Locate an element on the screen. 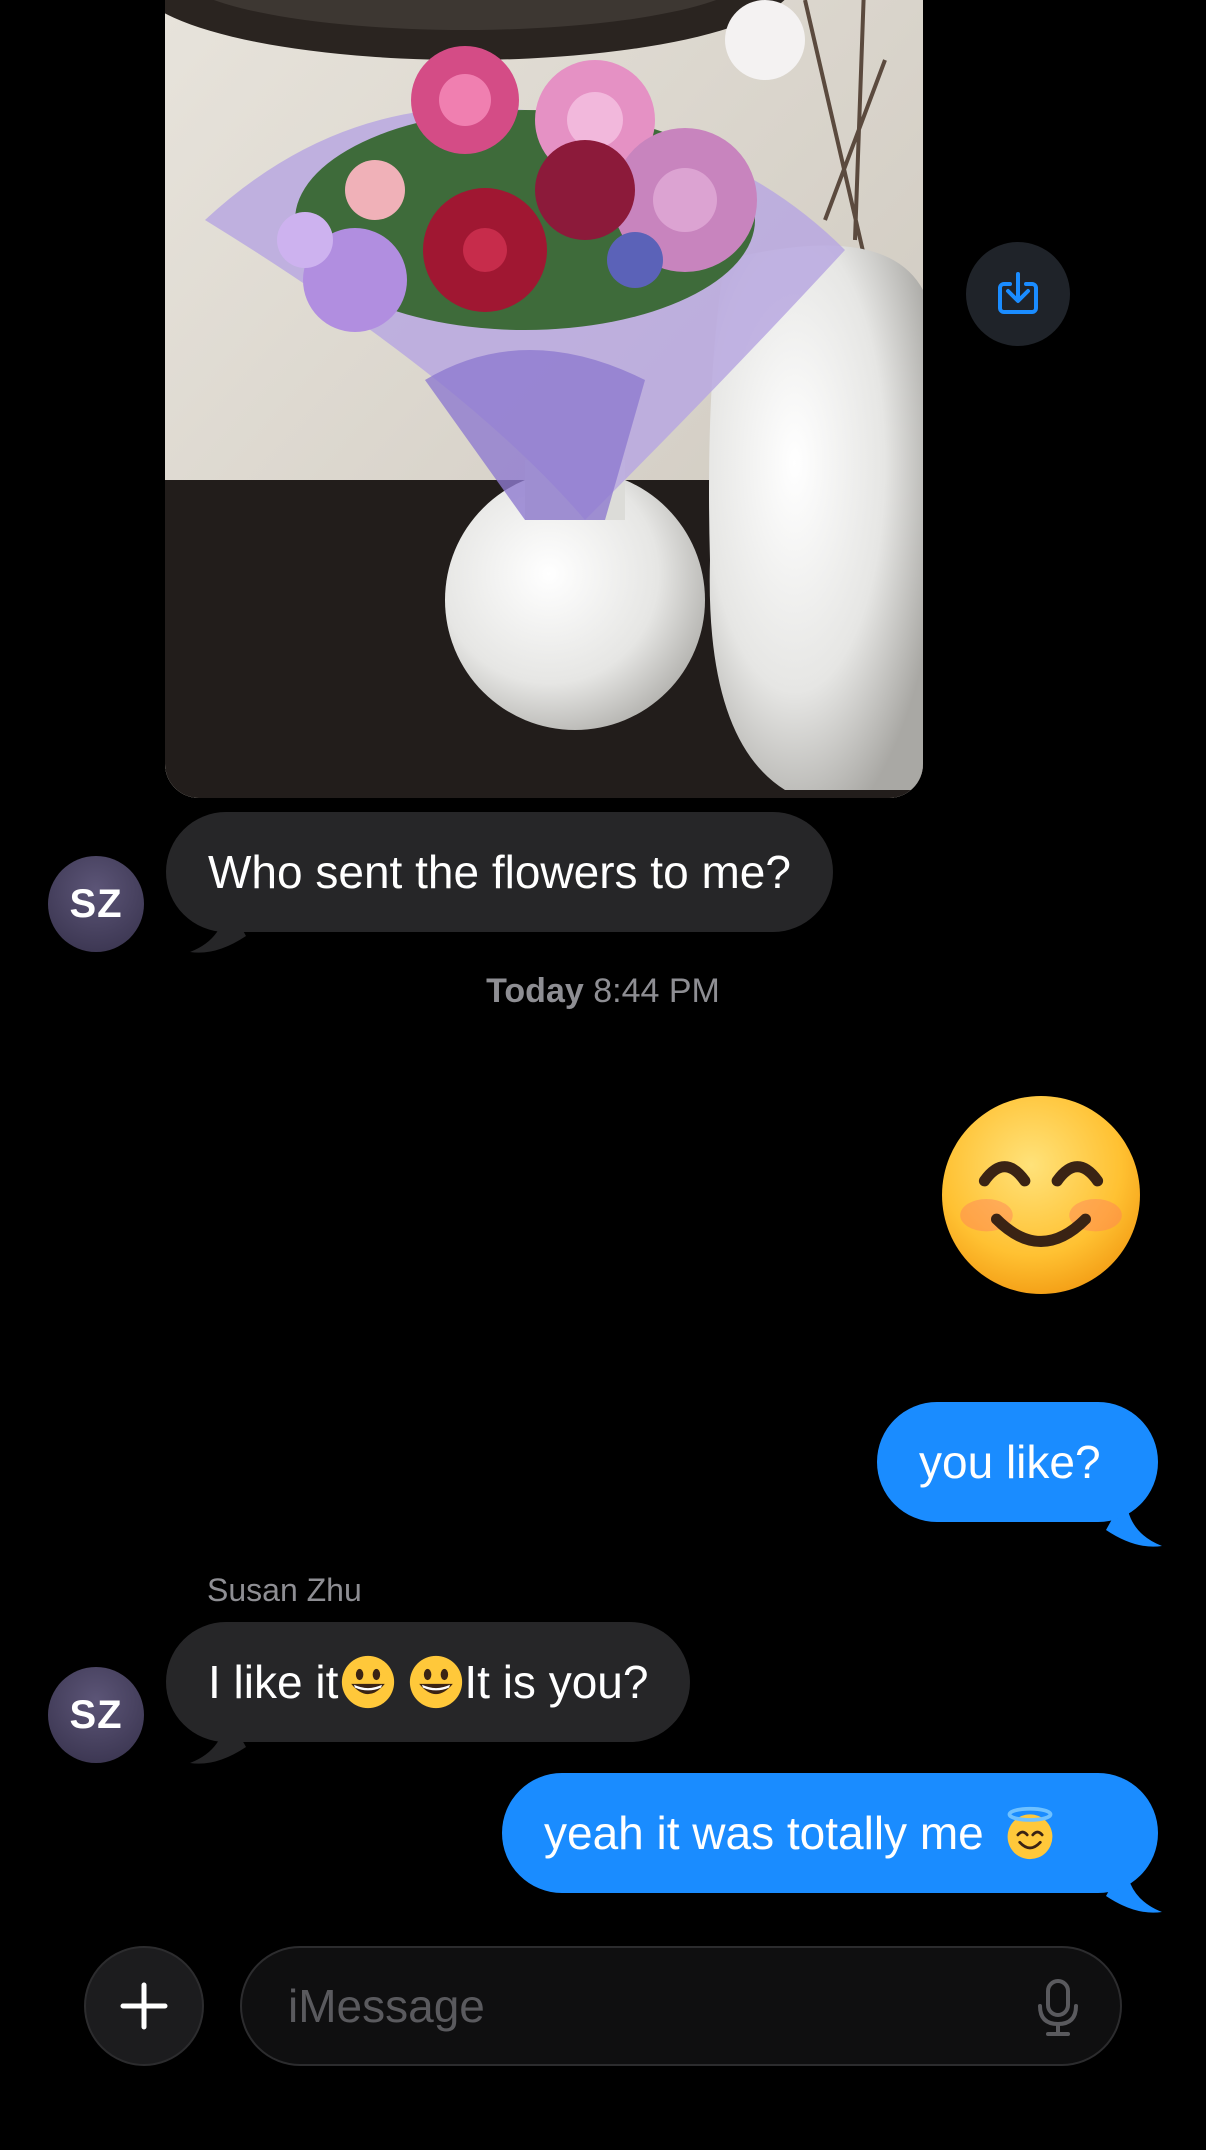 Image resolution: width=1206 pixels, height=2150 pixels. outgoing-message: yeah it was totally me is located at coordinates (830, 1833).